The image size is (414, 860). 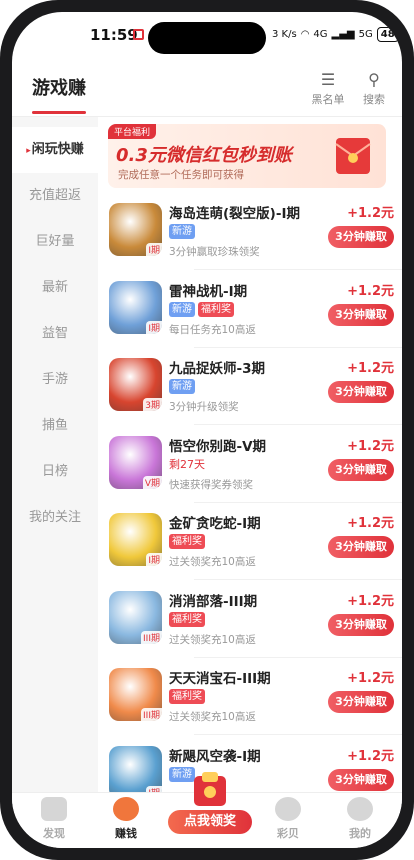 What do you see at coordinates (210, 822) in the screenshot?
I see `claim-reward-label: 点我领奖` at bounding box center [210, 822].